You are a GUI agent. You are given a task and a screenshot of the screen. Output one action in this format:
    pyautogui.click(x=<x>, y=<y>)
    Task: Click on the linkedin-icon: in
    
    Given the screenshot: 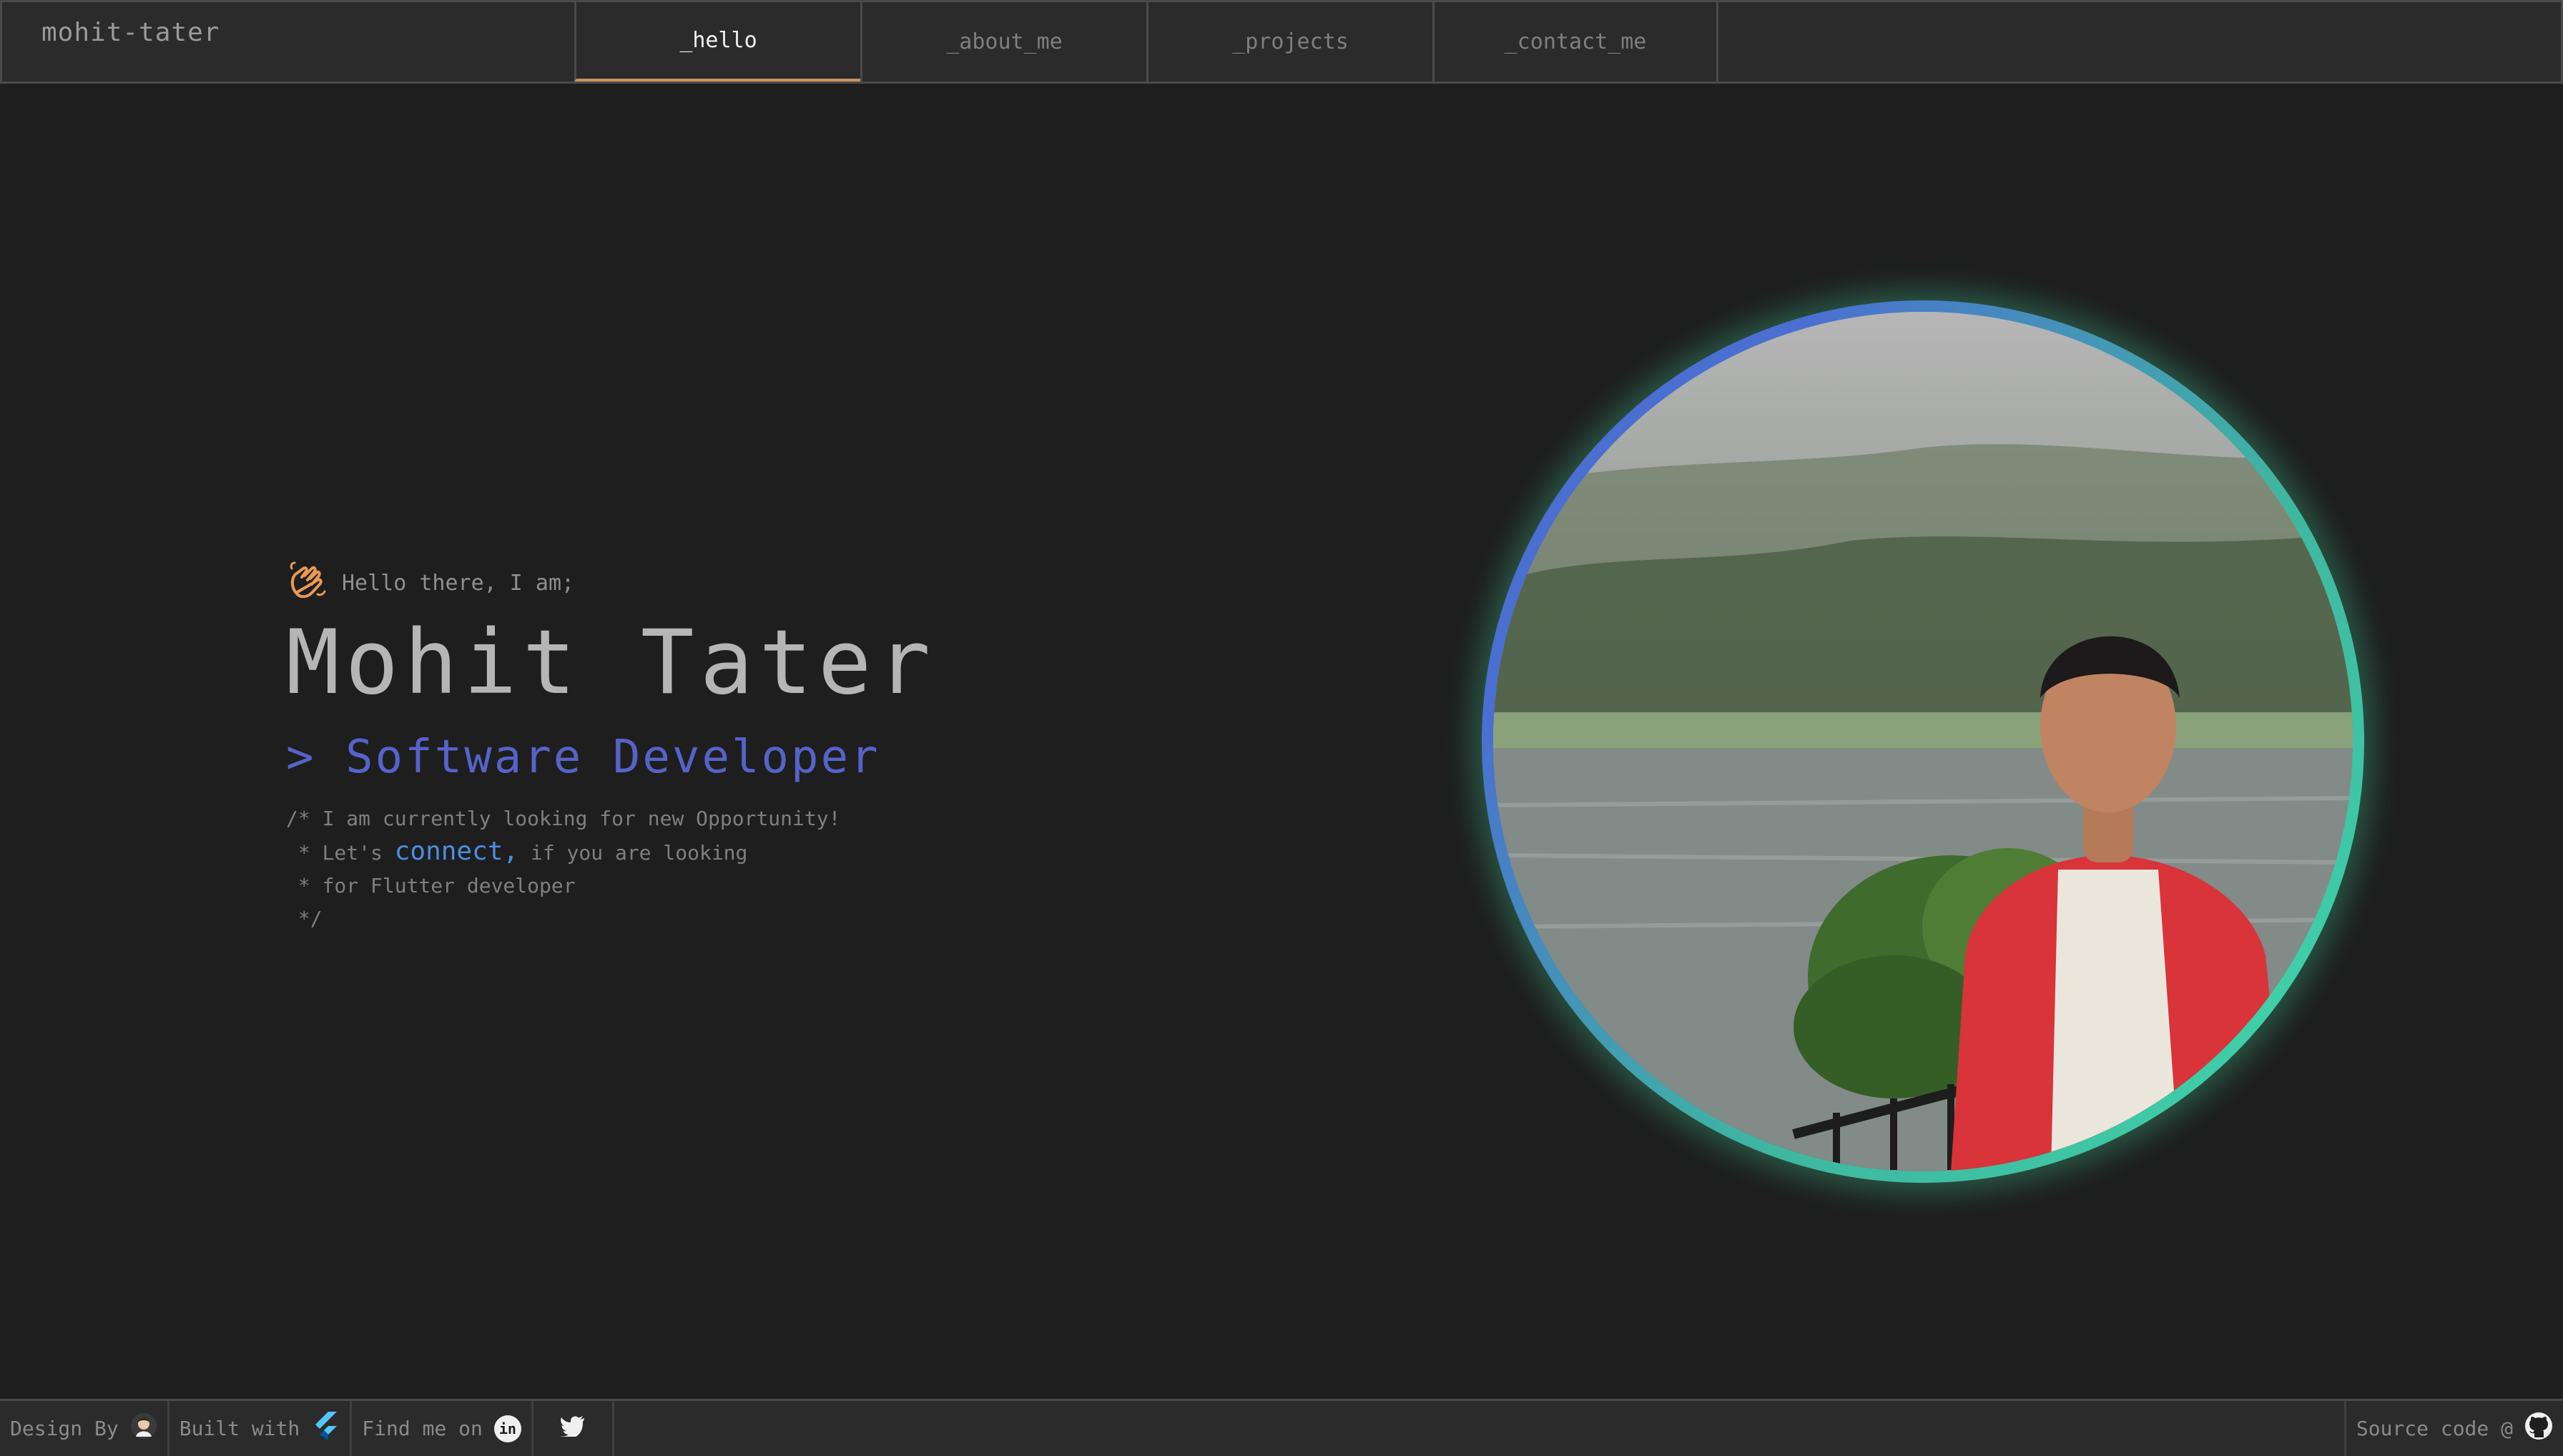 What is the action you would take?
    pyautogui.click(x=507, y=1428)
    